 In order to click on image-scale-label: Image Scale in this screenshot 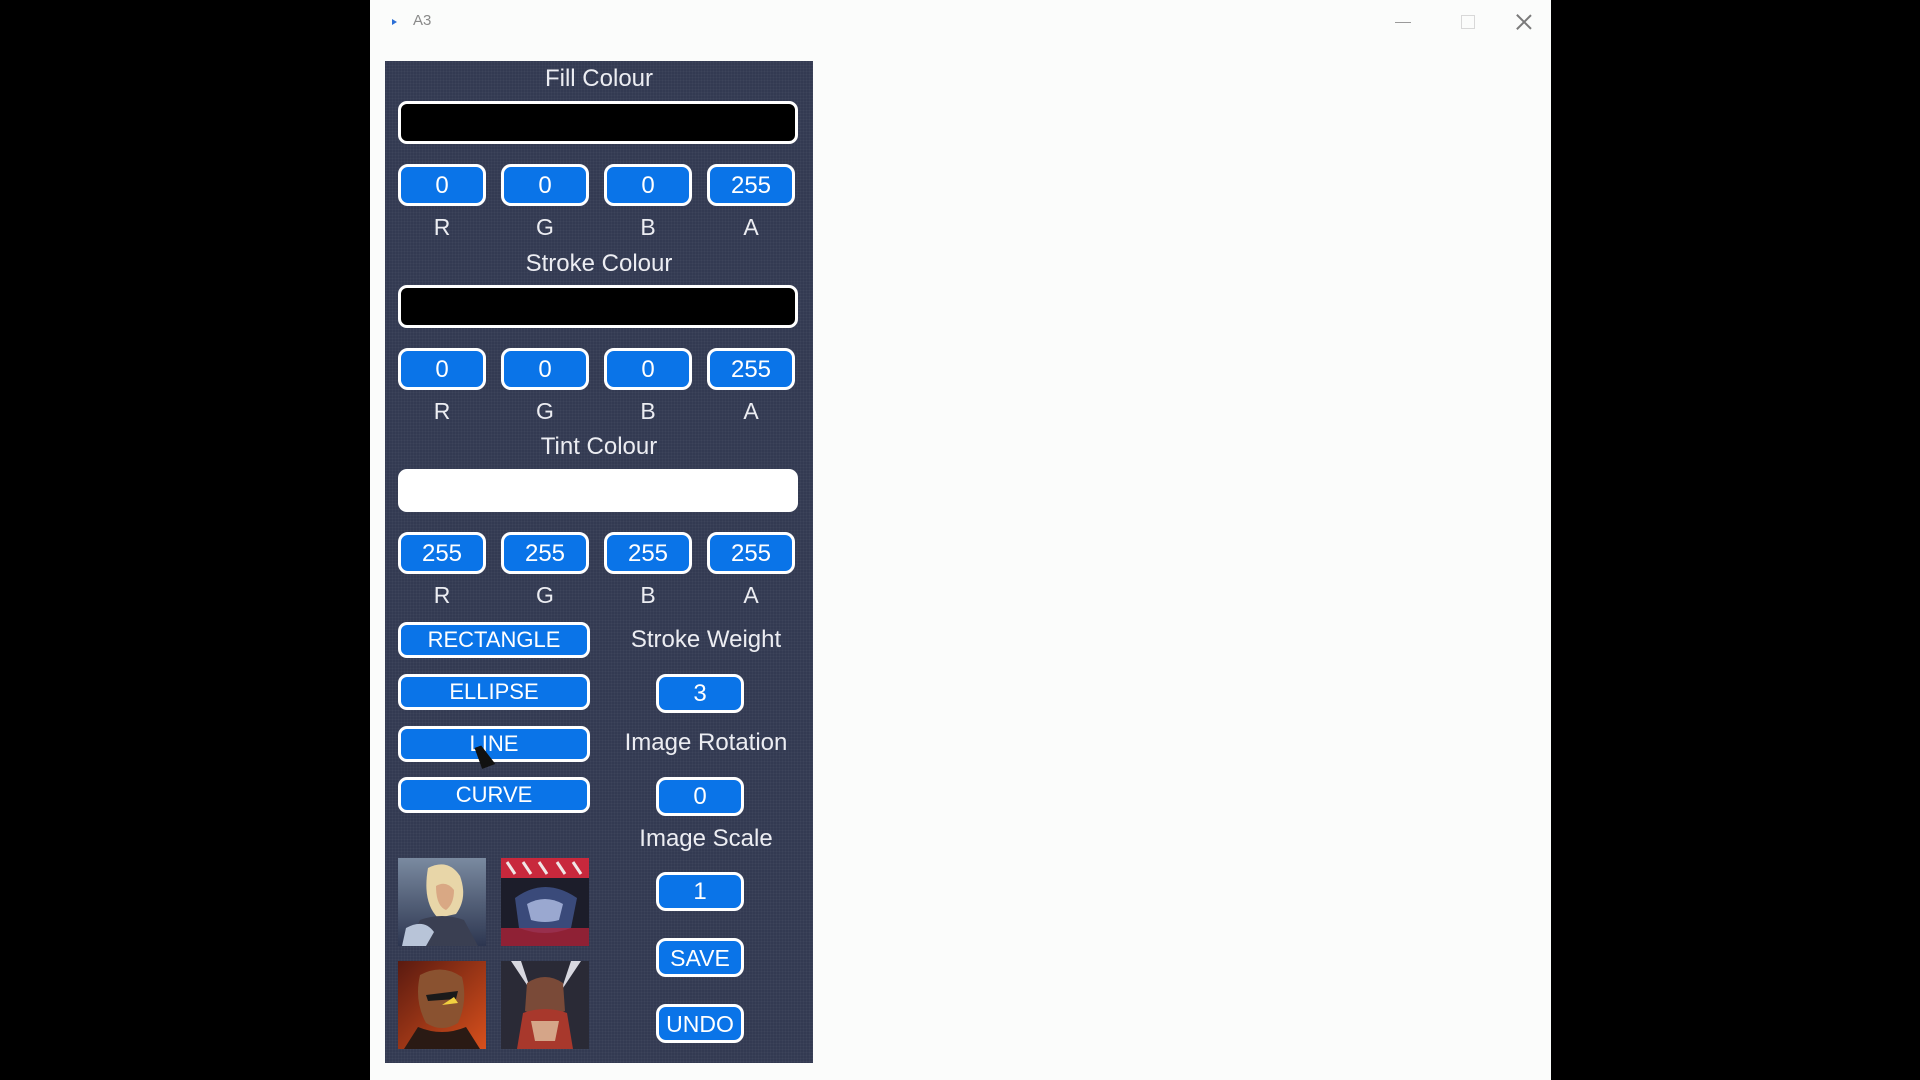, I will do `click(706, 838)`.